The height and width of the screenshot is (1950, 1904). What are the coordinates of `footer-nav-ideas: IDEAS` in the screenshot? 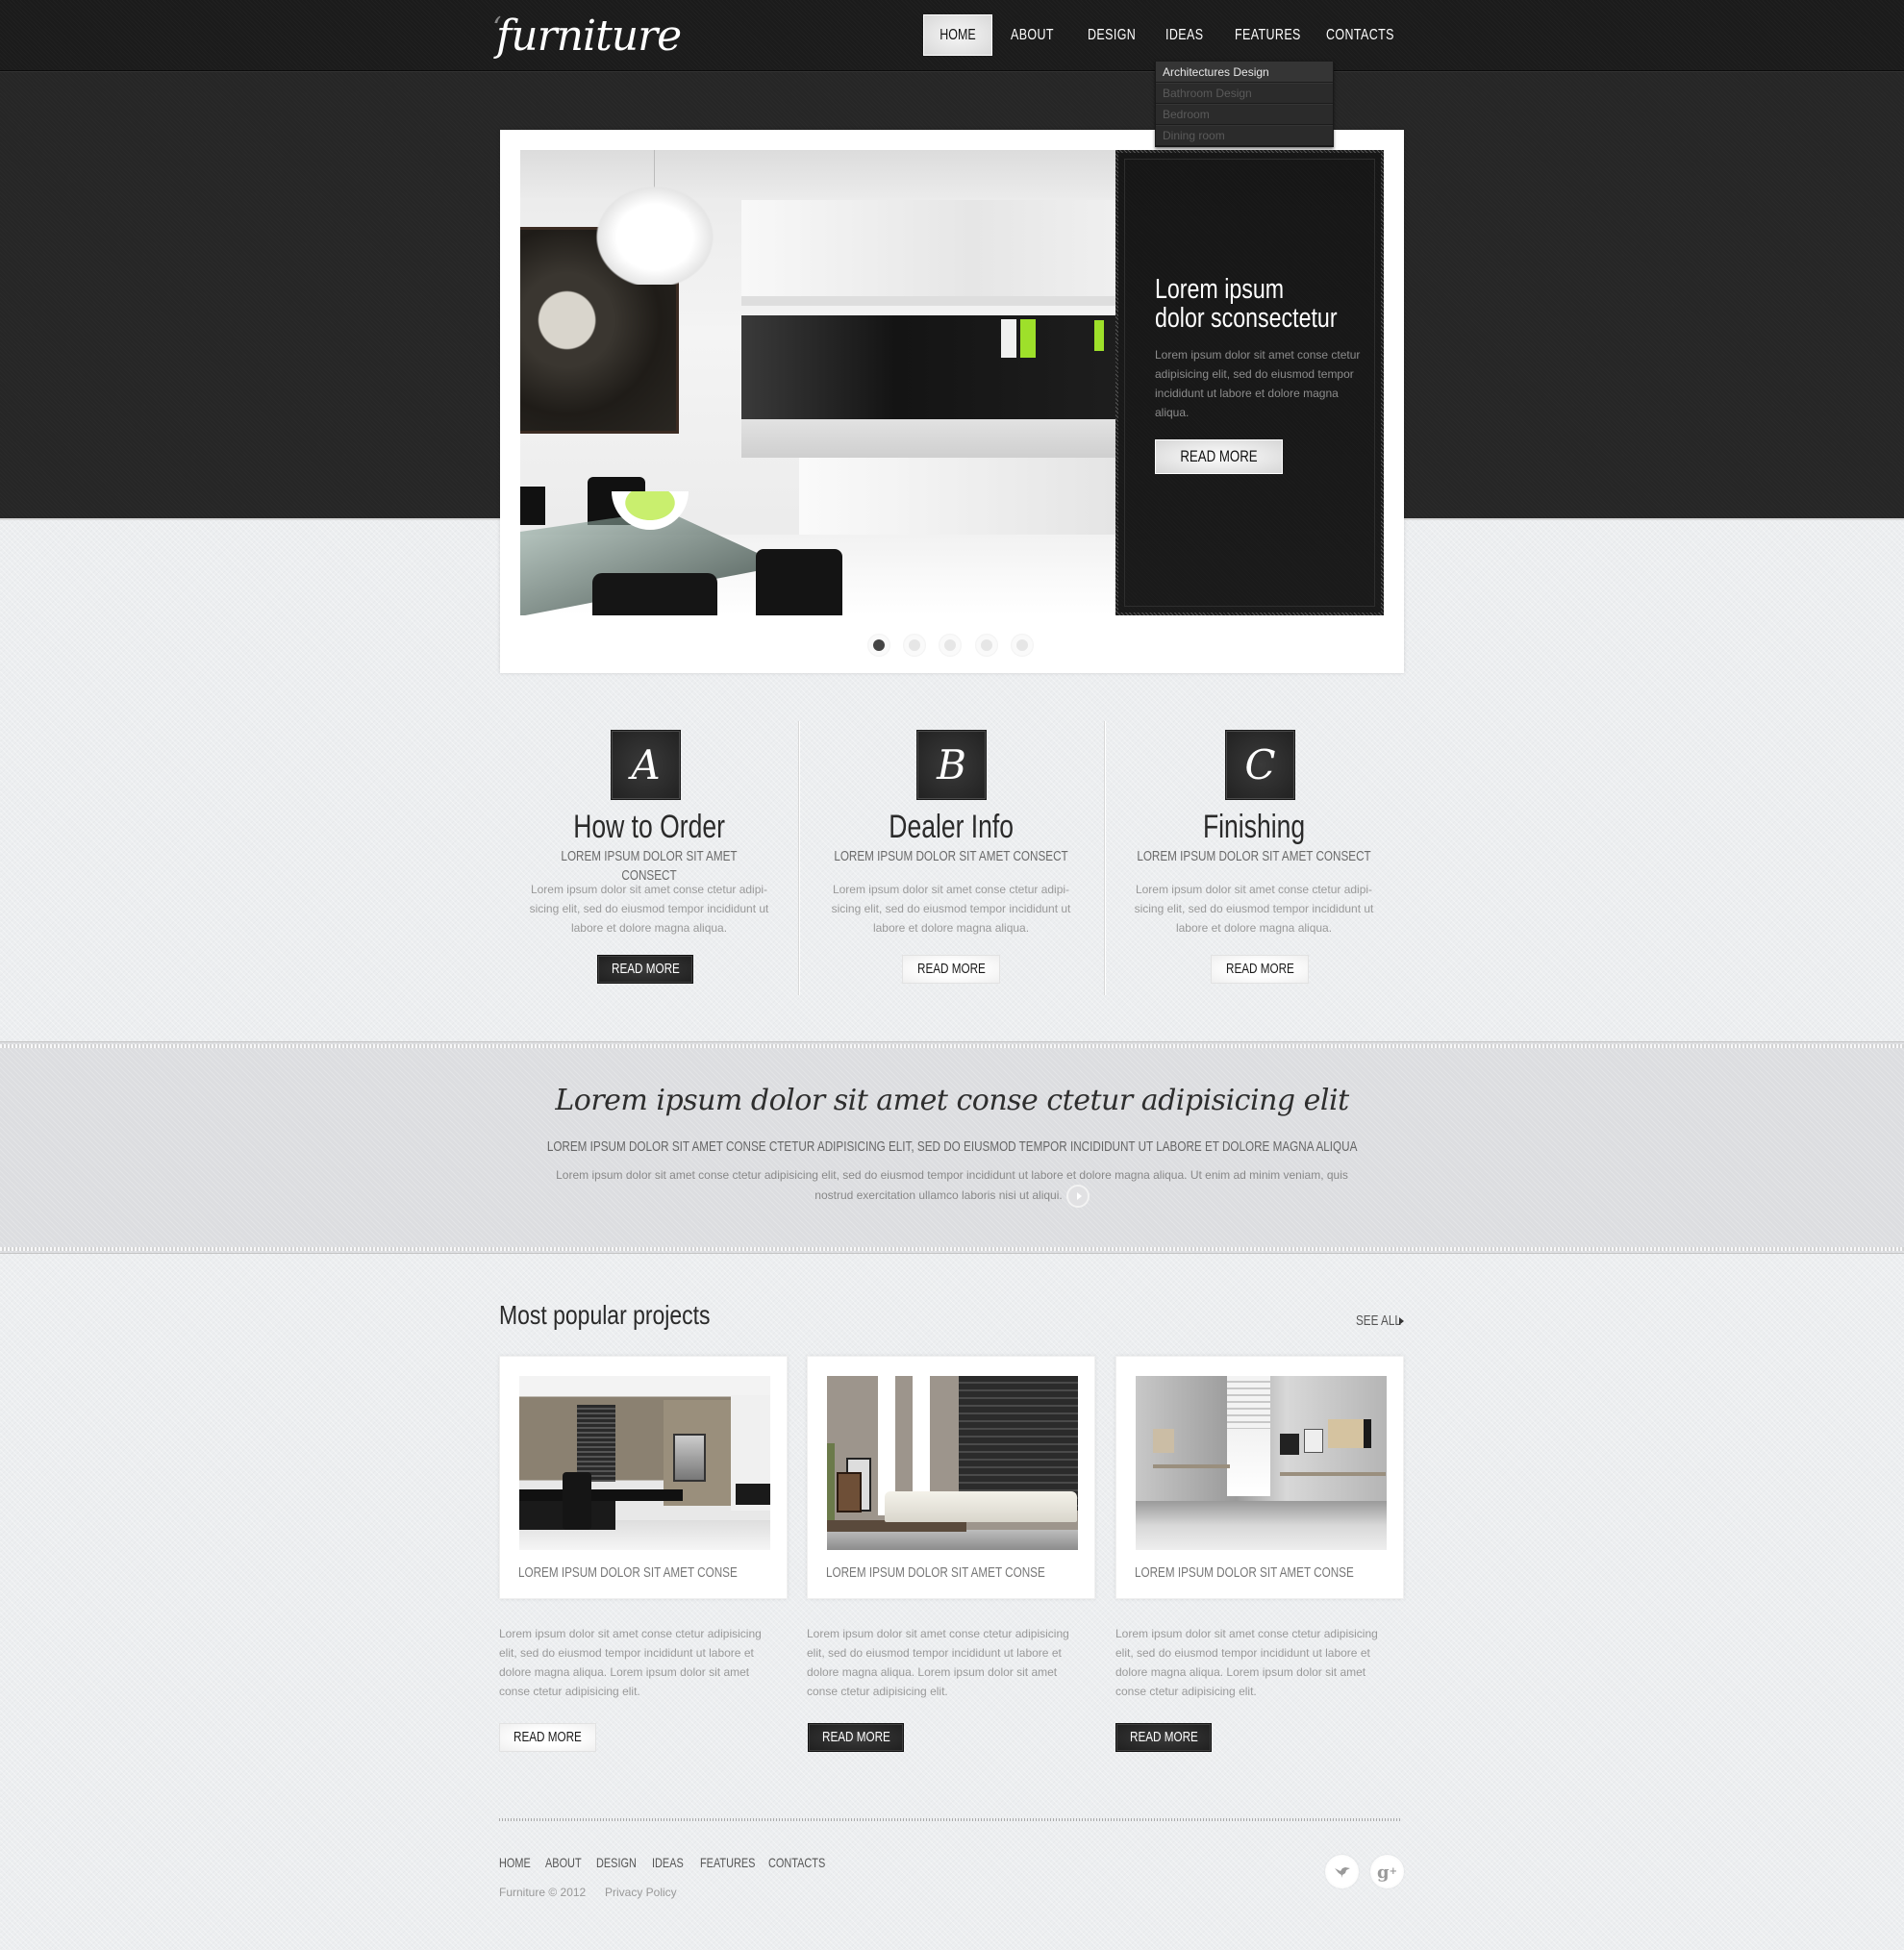 It's located at (668, 1862).